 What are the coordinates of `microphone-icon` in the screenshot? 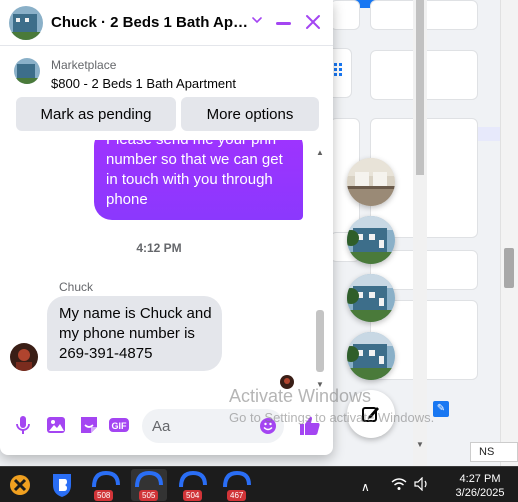 It's located at (23, 425).